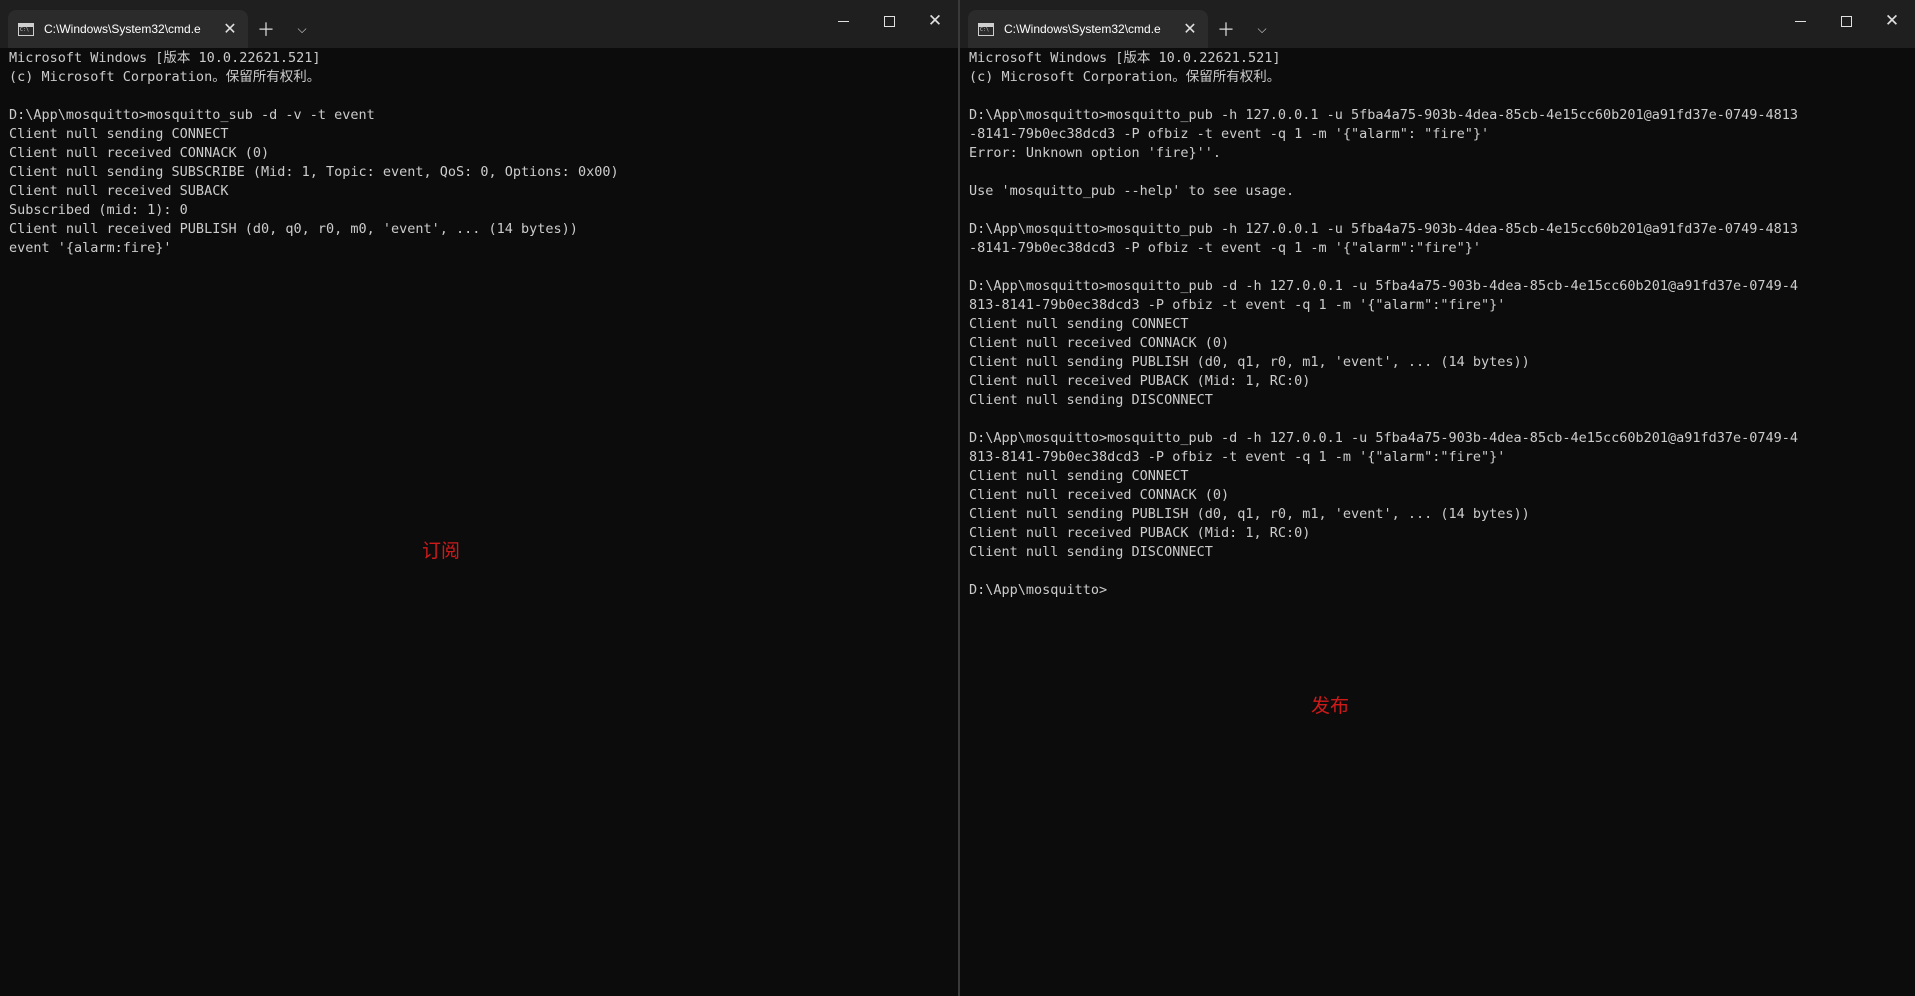 Image resolution: width=1915 pixels, height=996 pixels. Describe the element at coordinates (1038, 590) in the screenshot. I see `terminal-line: D:\App\mosquitto>` at that location.